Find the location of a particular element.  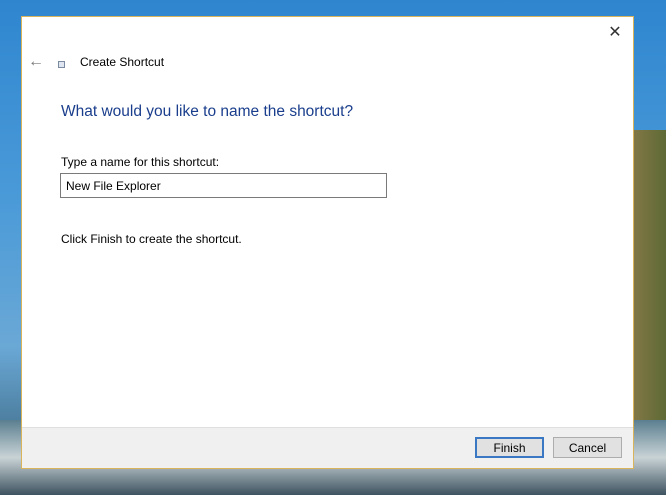

close-button: ✕ is located at coordinates (615, 33).